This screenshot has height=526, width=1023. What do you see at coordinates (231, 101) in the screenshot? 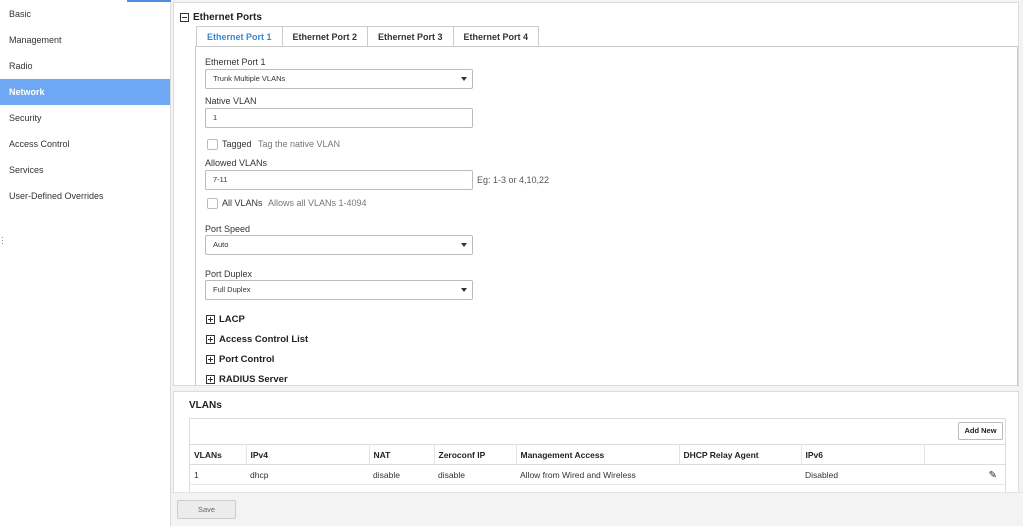
I see `native-vlan-label: Native VLAN` at bounding box center [231, 101].